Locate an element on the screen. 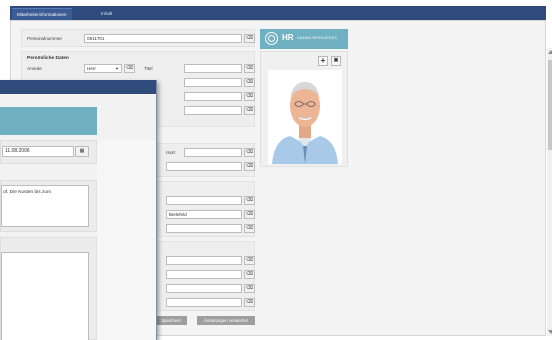 Image resolution: width=552 pixels, height=340 pixels. chevron-down-icon: ▼ is located at coordinates (117, 68).